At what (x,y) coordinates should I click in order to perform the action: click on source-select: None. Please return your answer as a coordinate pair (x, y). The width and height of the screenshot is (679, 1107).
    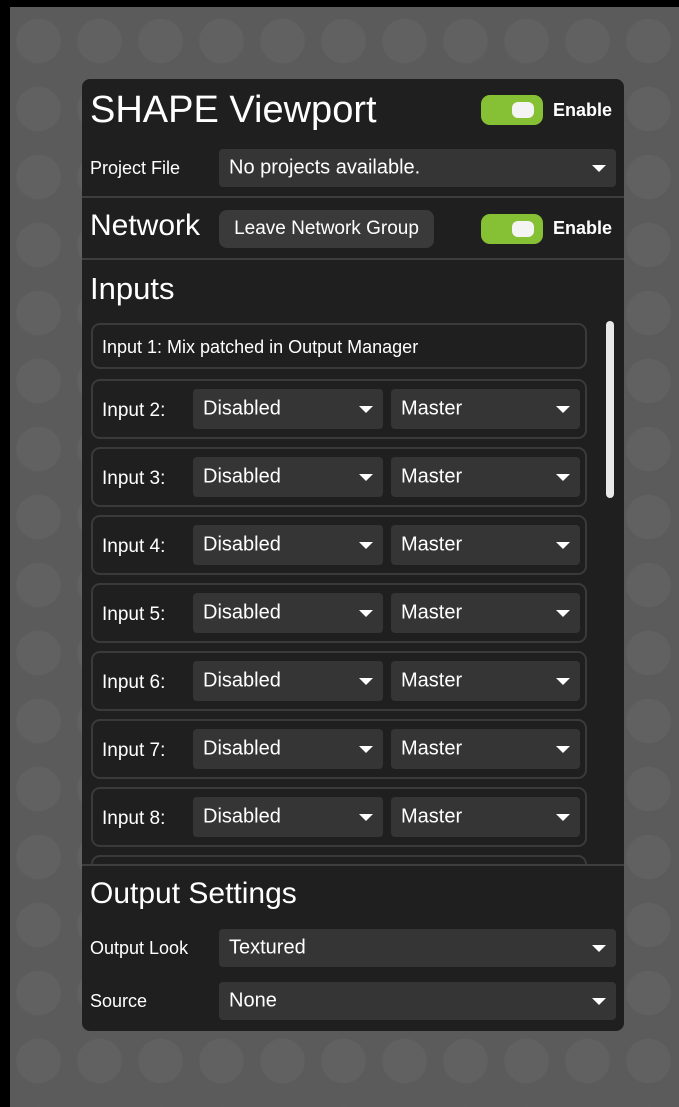
    Looking at the image, I should click on (417, 1001).